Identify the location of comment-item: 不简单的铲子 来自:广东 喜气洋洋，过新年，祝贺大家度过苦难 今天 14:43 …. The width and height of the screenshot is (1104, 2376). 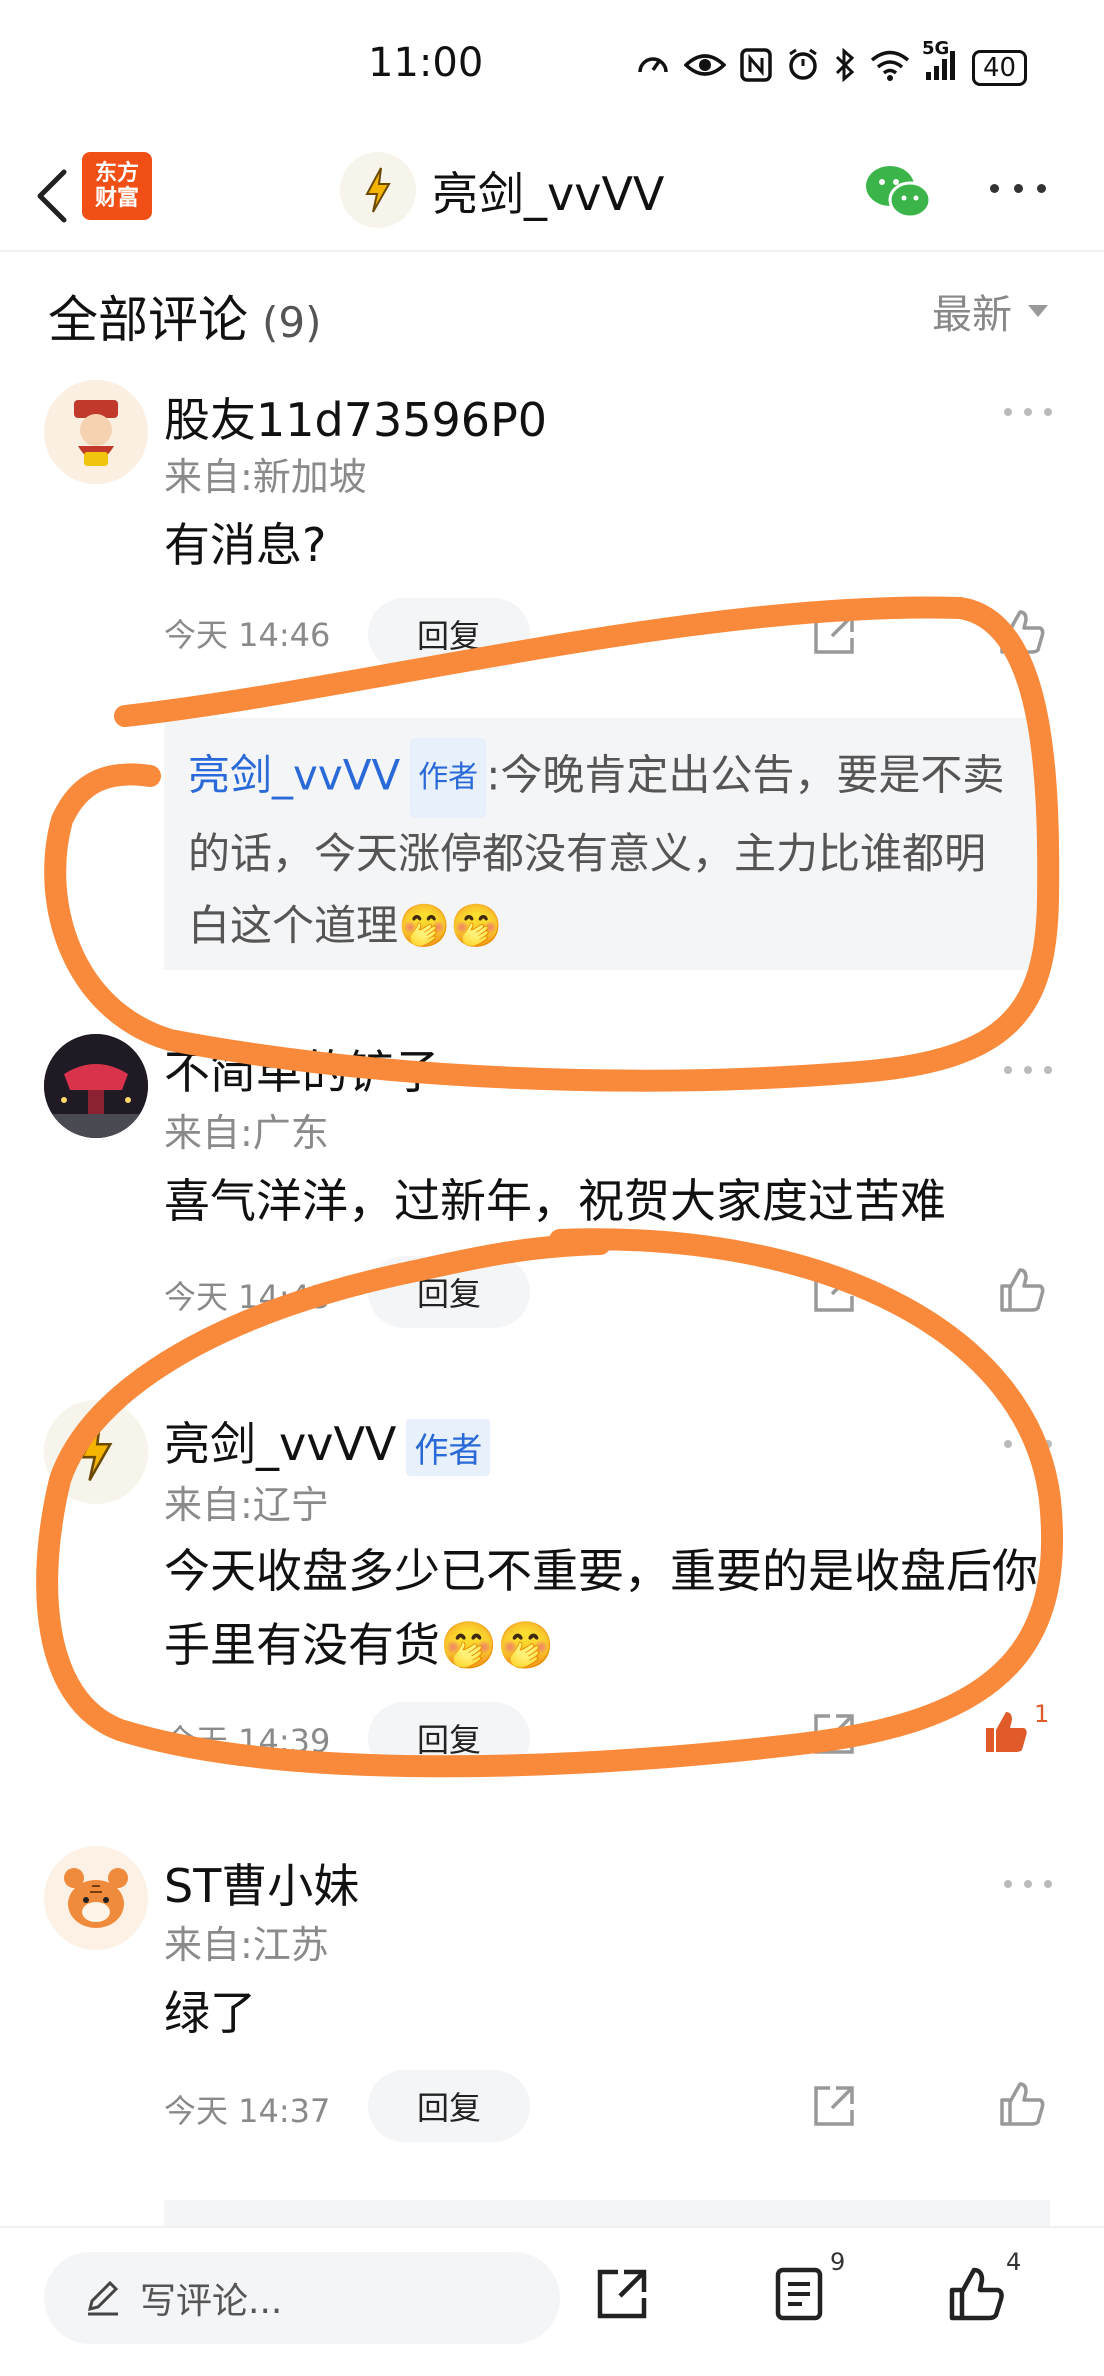
(552, 1184).